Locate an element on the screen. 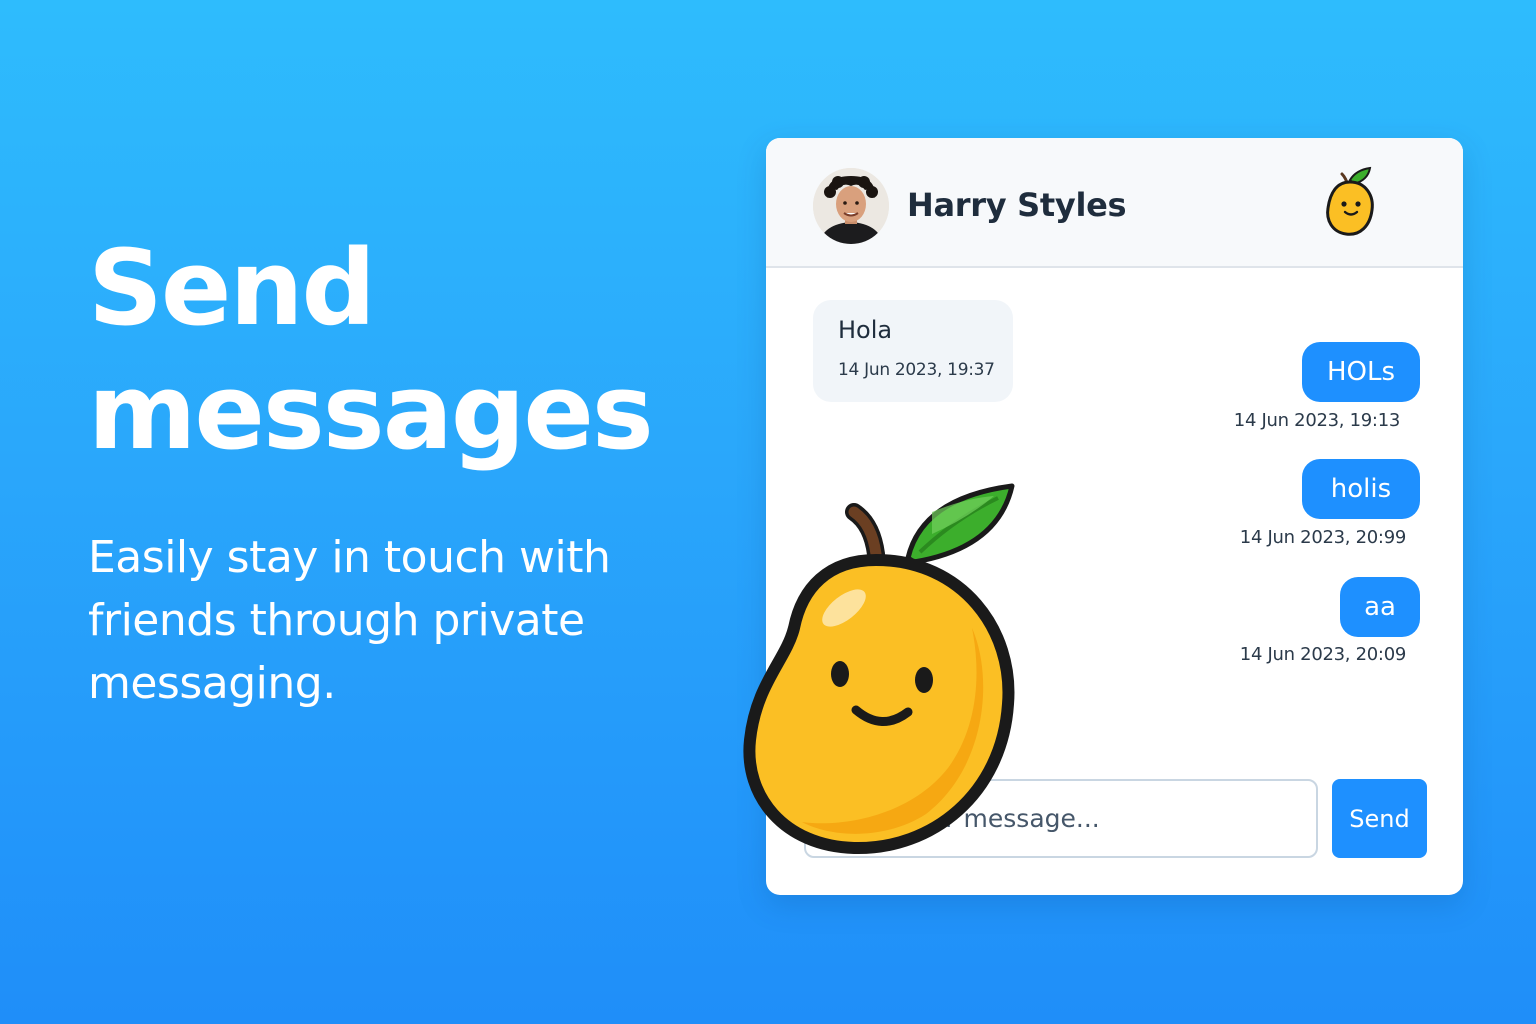 This screenshot has height=1024, width=1536. hero-title-line-2: messages is located at coordinates (371, 412).